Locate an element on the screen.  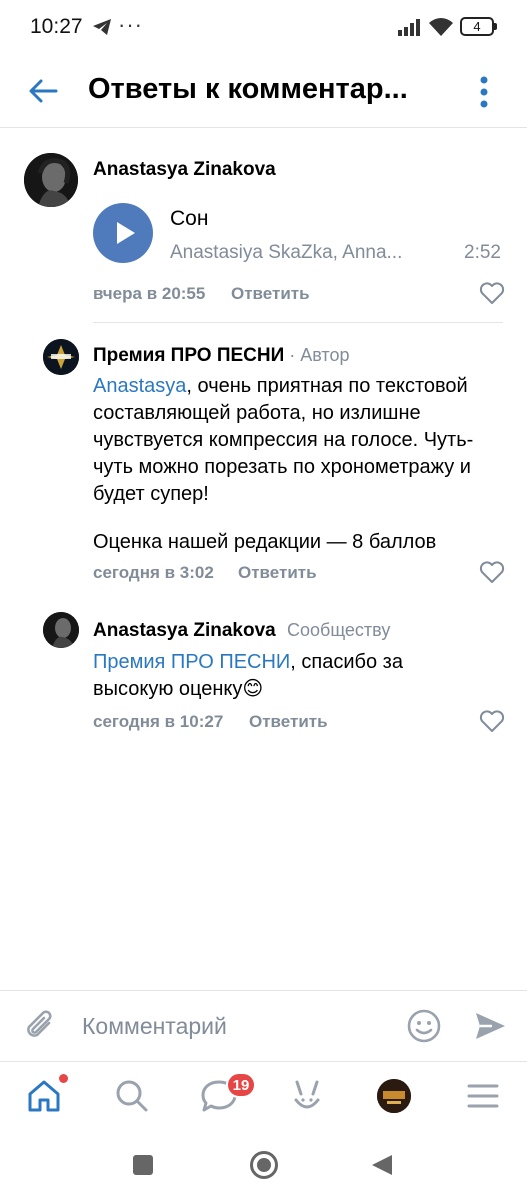
paperclip-icon is located at coordinates (40, 1026).